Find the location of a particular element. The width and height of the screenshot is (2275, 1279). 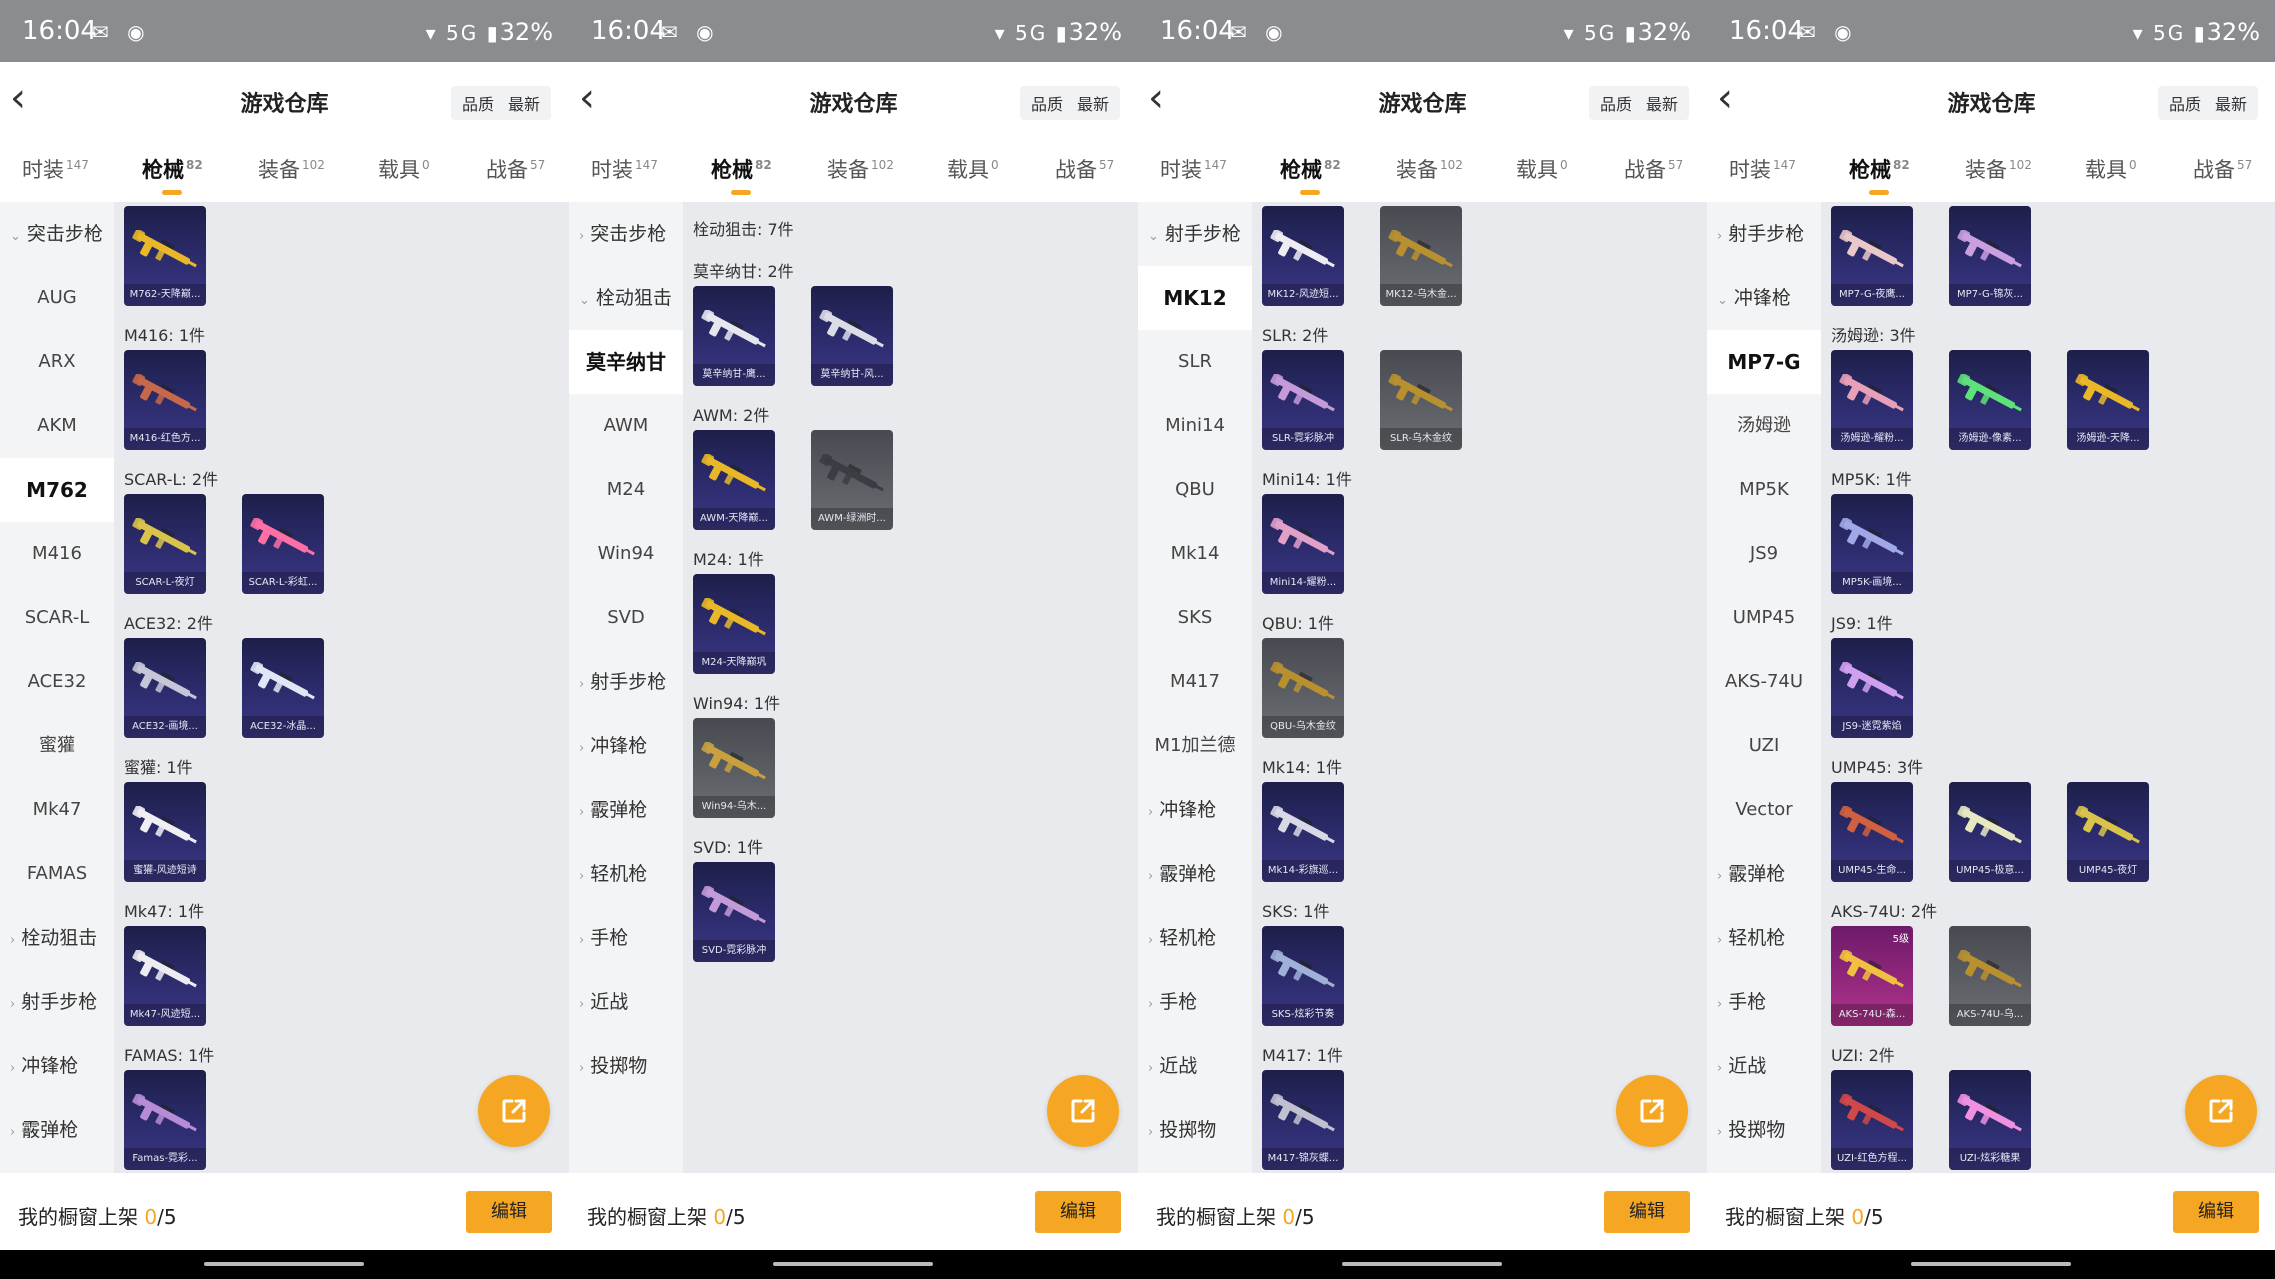

sidebar-item: Mini14 is located at coordinates (1195, 426).